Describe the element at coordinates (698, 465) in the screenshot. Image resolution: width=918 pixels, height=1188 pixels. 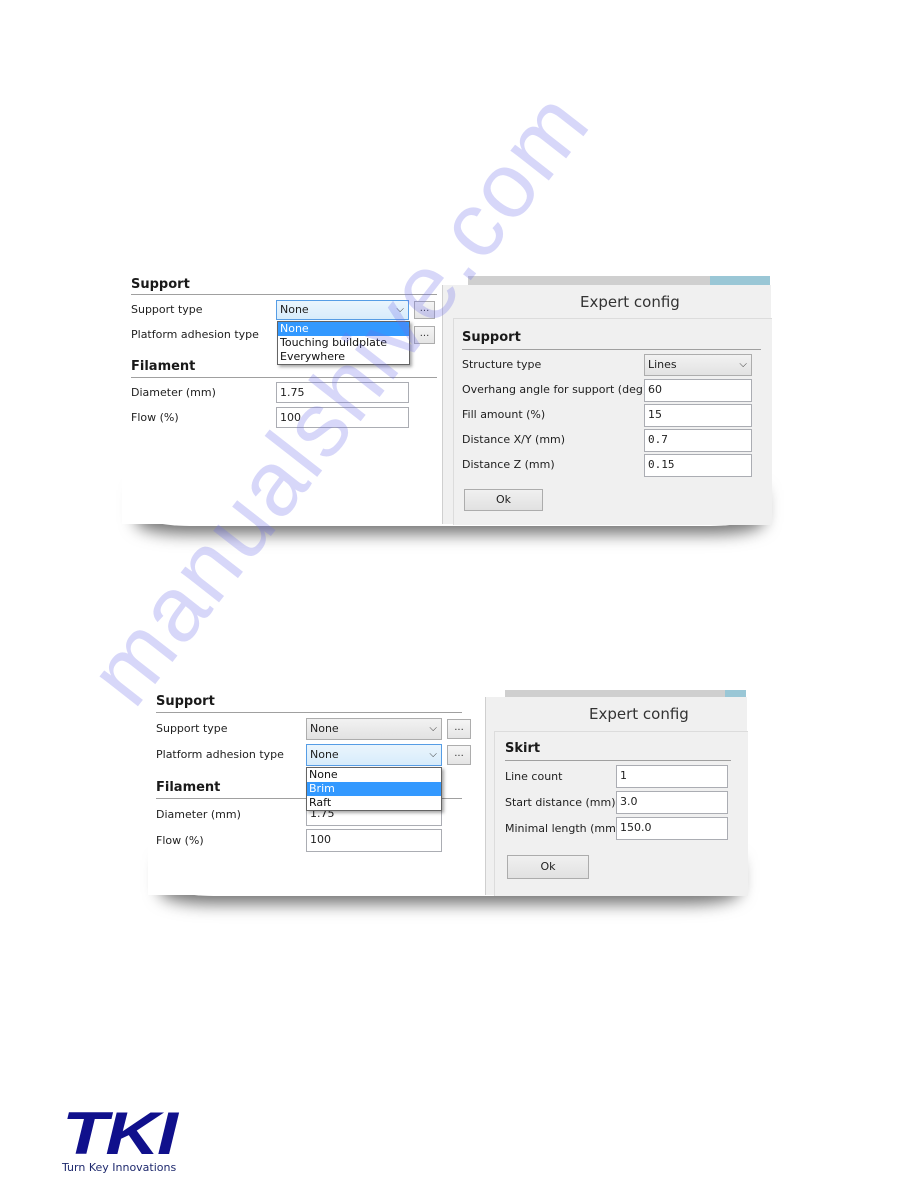
I see `distance-z-input: 0.15` at that location.